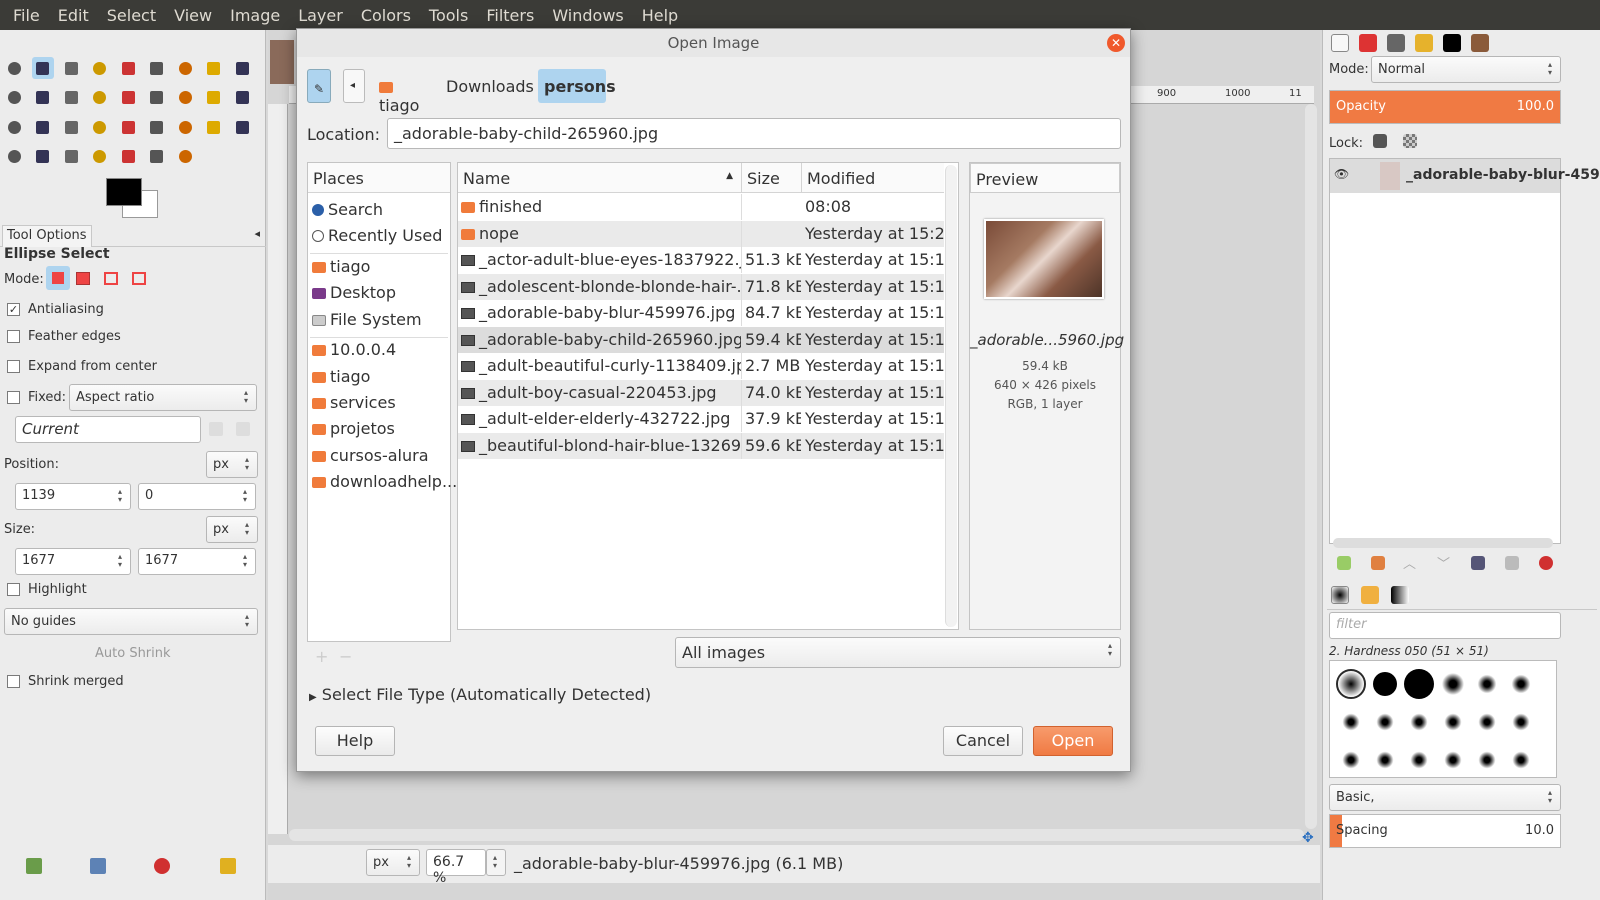 Image resolution: width=1600 pixels, height=900 pixels. Describe the element at coordinates (58, 278) in the screenshot. I see `mode-replace-button` at that location.